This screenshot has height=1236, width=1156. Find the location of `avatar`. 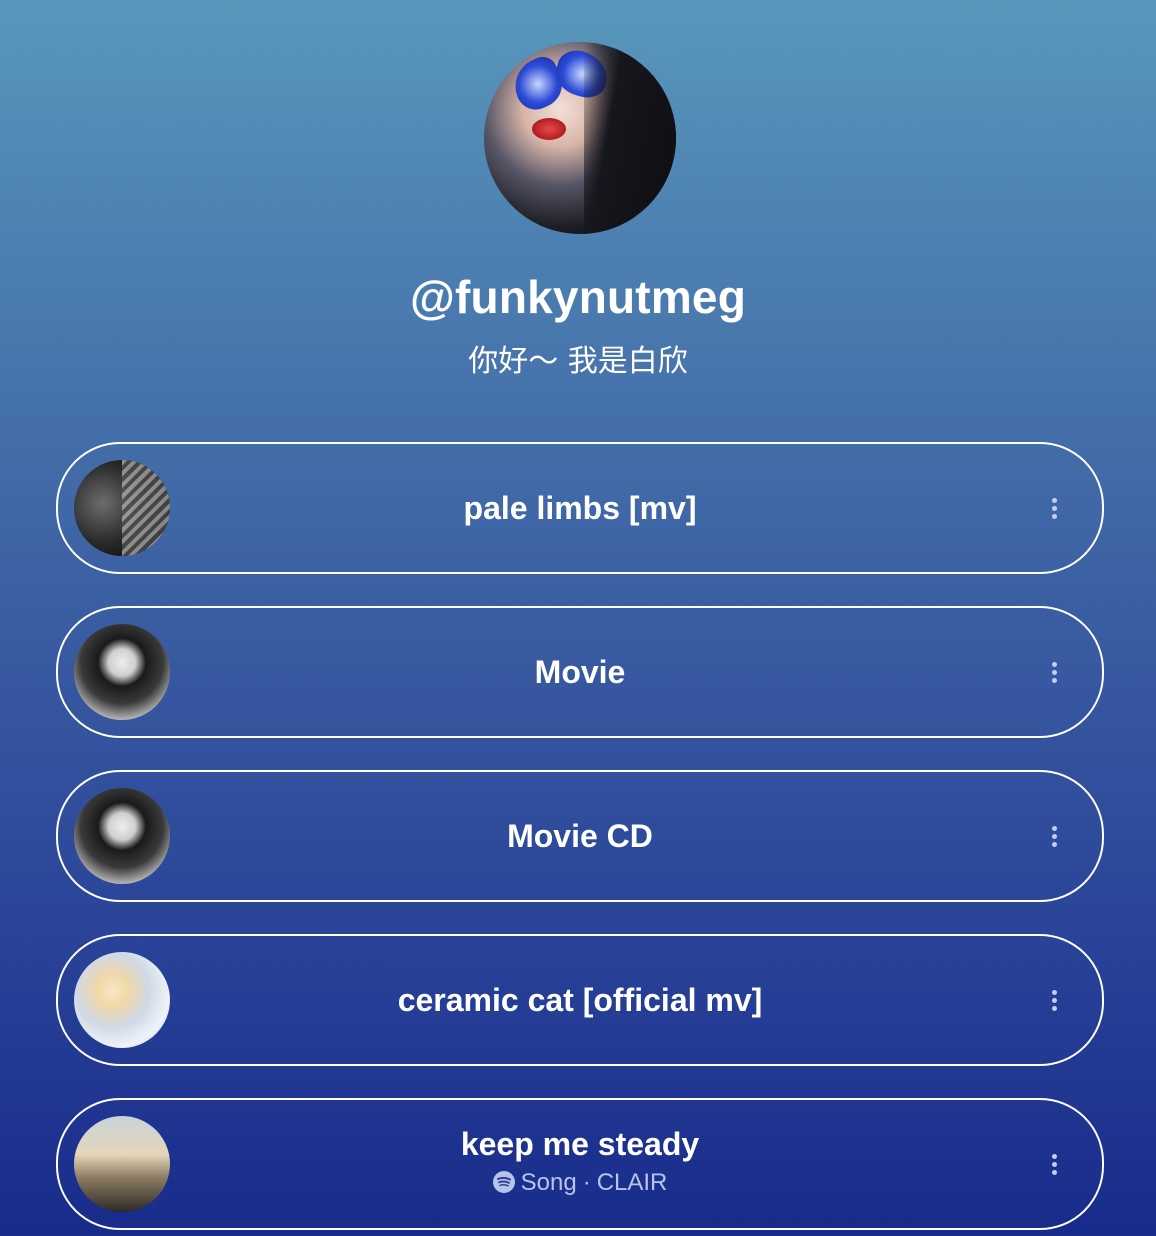

avatar is located at coordinates (580, 138).